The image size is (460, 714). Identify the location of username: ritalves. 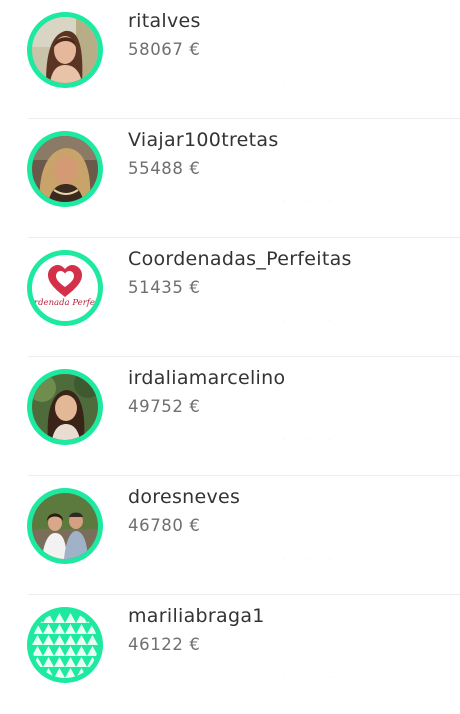
(164, 21).